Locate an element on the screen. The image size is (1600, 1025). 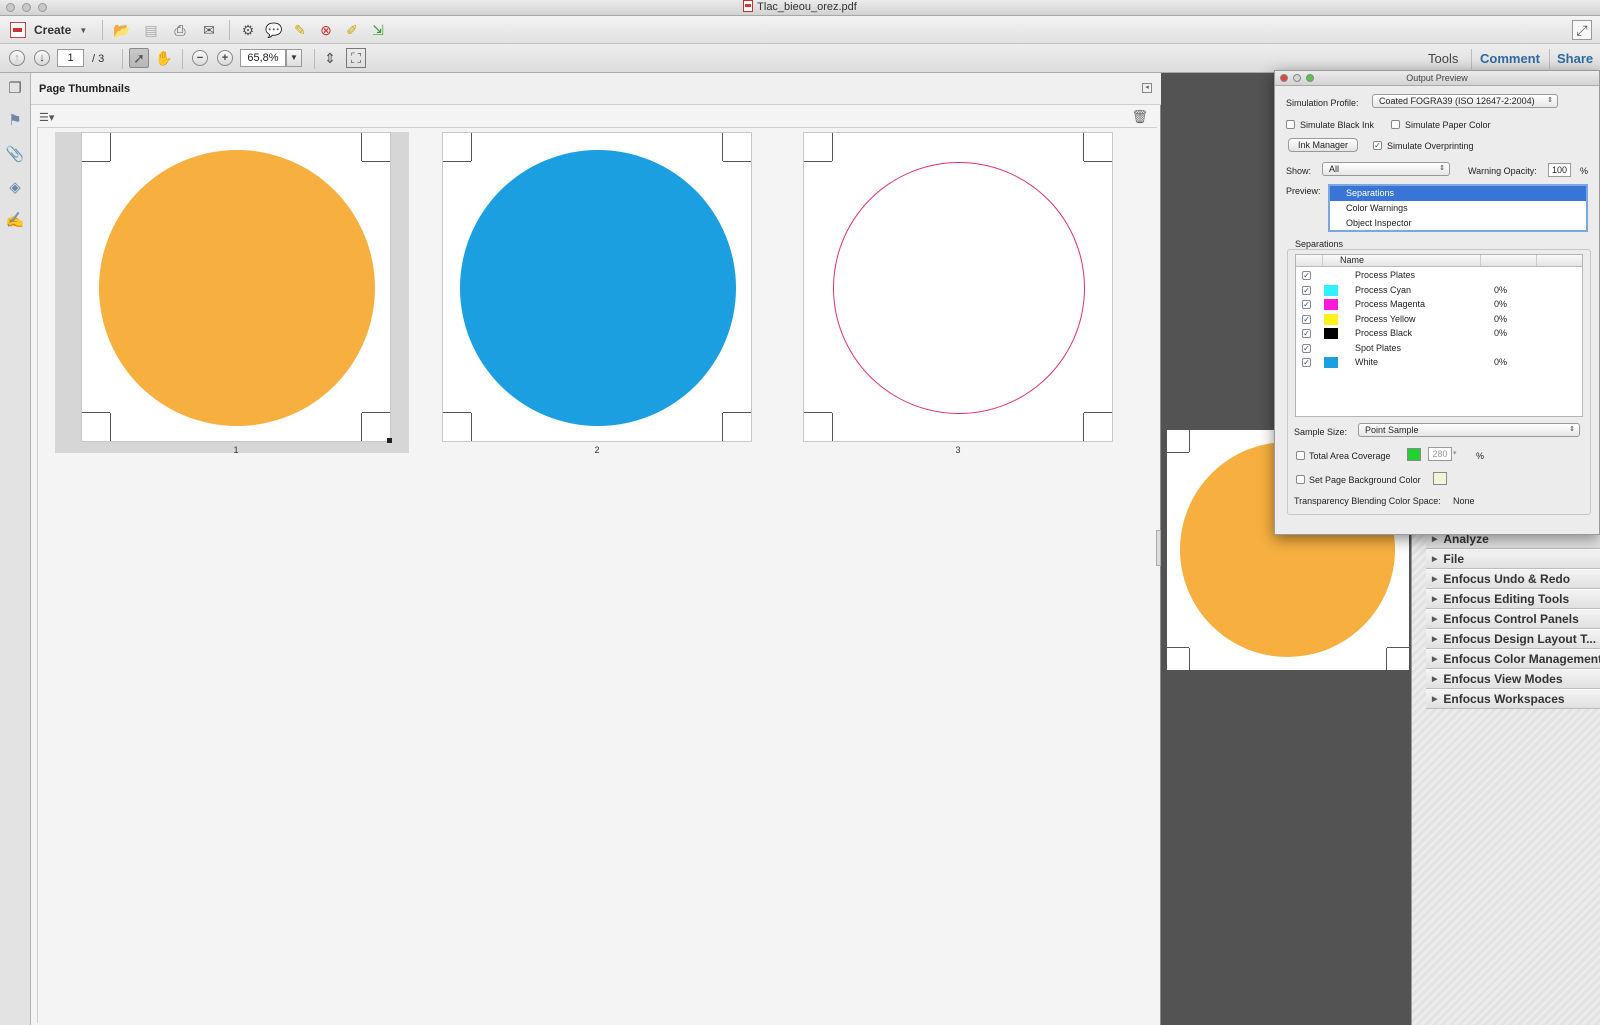
preview-option-color-warnings: Color Warnings is located at coordinates (1458, 208).